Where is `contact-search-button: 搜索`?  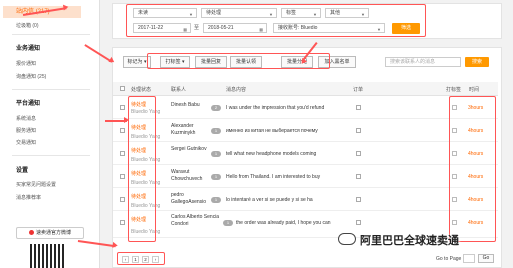 contact-search-button: 搜索 is located at coordinates (477, 62).